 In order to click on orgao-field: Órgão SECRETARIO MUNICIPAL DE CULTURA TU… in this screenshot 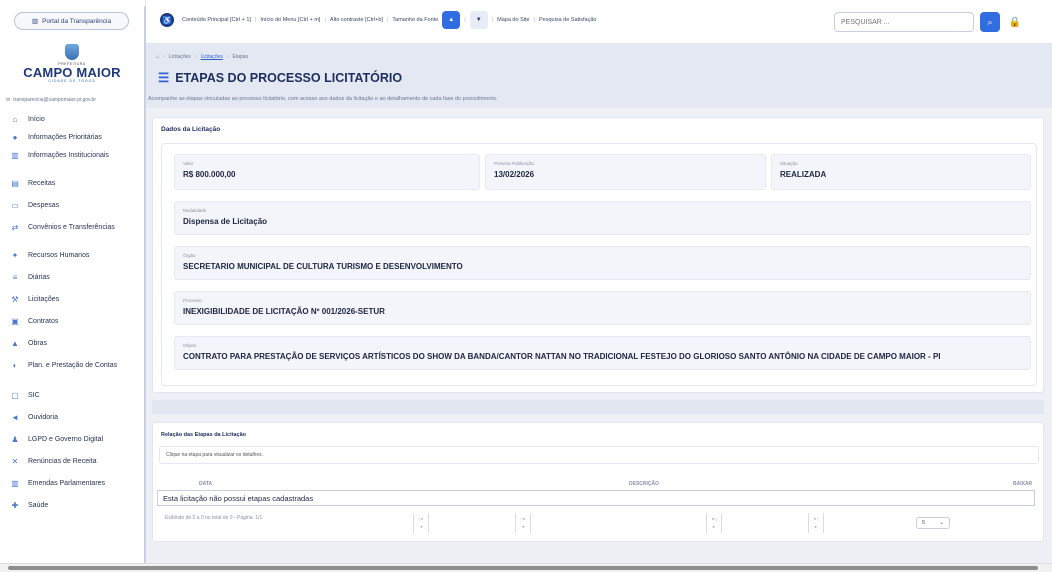, I will do `click(602, 263)`.